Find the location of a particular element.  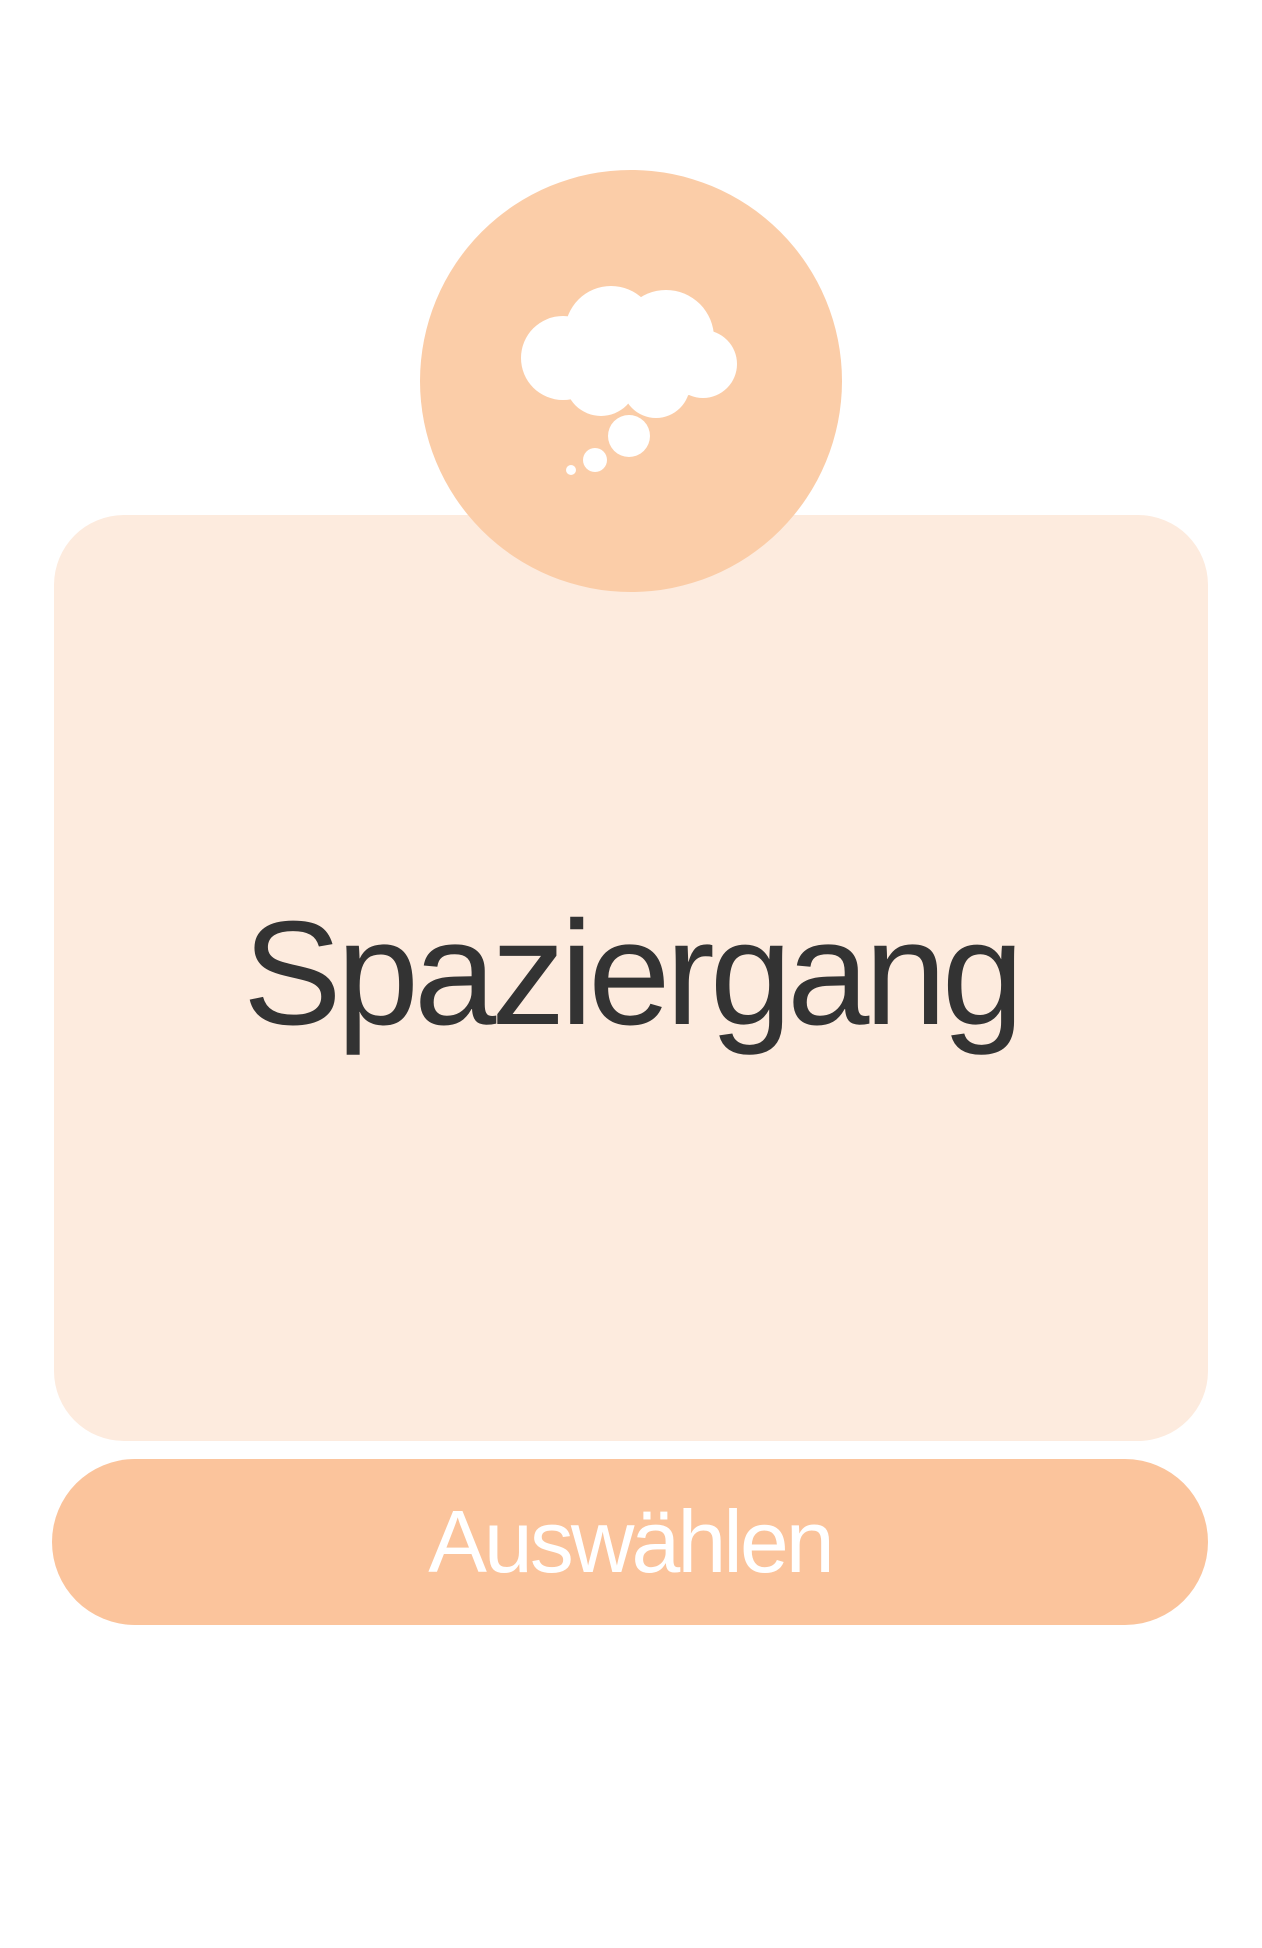

activity-icon-badge is located at coordinates (631, 381).